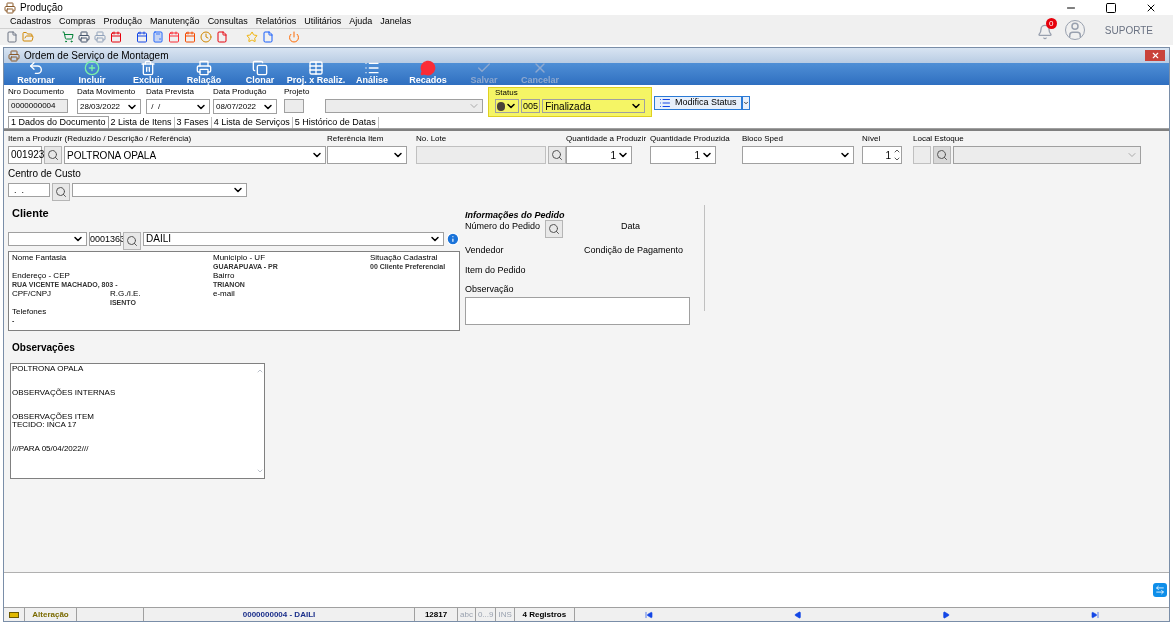 The height and width of the screenshot is (622, 1173). I want to click on toolbar-button: Proj. x Realiz., so click(316, 72).